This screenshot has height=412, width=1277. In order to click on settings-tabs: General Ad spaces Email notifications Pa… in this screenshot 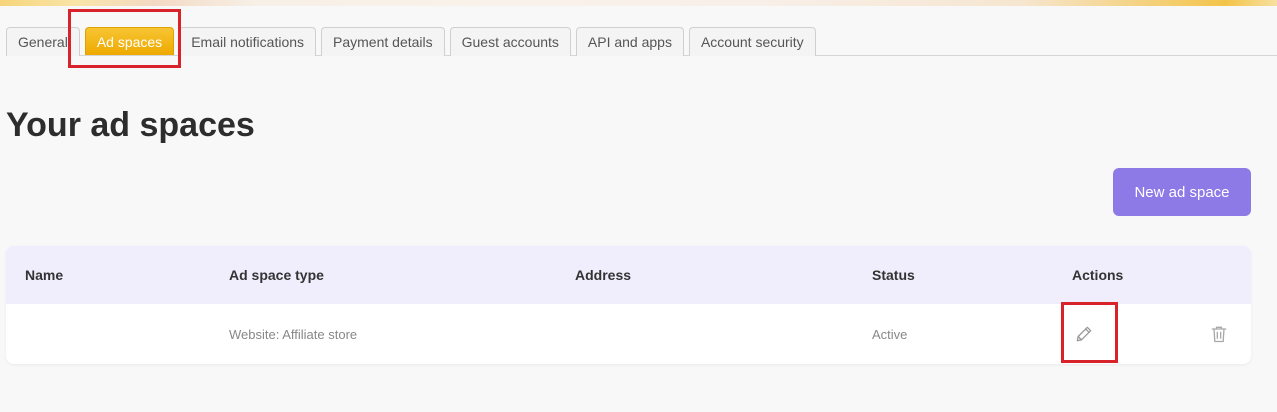, I will do `click(641, 41)`.